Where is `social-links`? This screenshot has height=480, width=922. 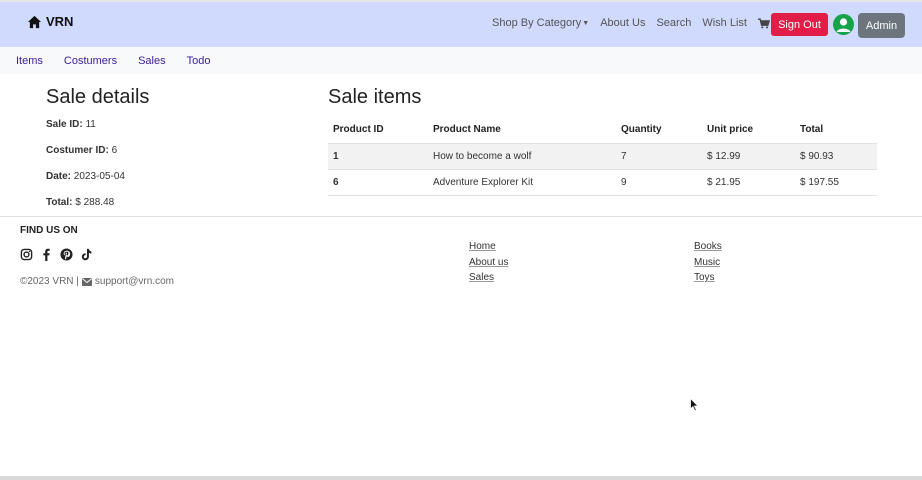 social-links is located at coordinates (56, 254).